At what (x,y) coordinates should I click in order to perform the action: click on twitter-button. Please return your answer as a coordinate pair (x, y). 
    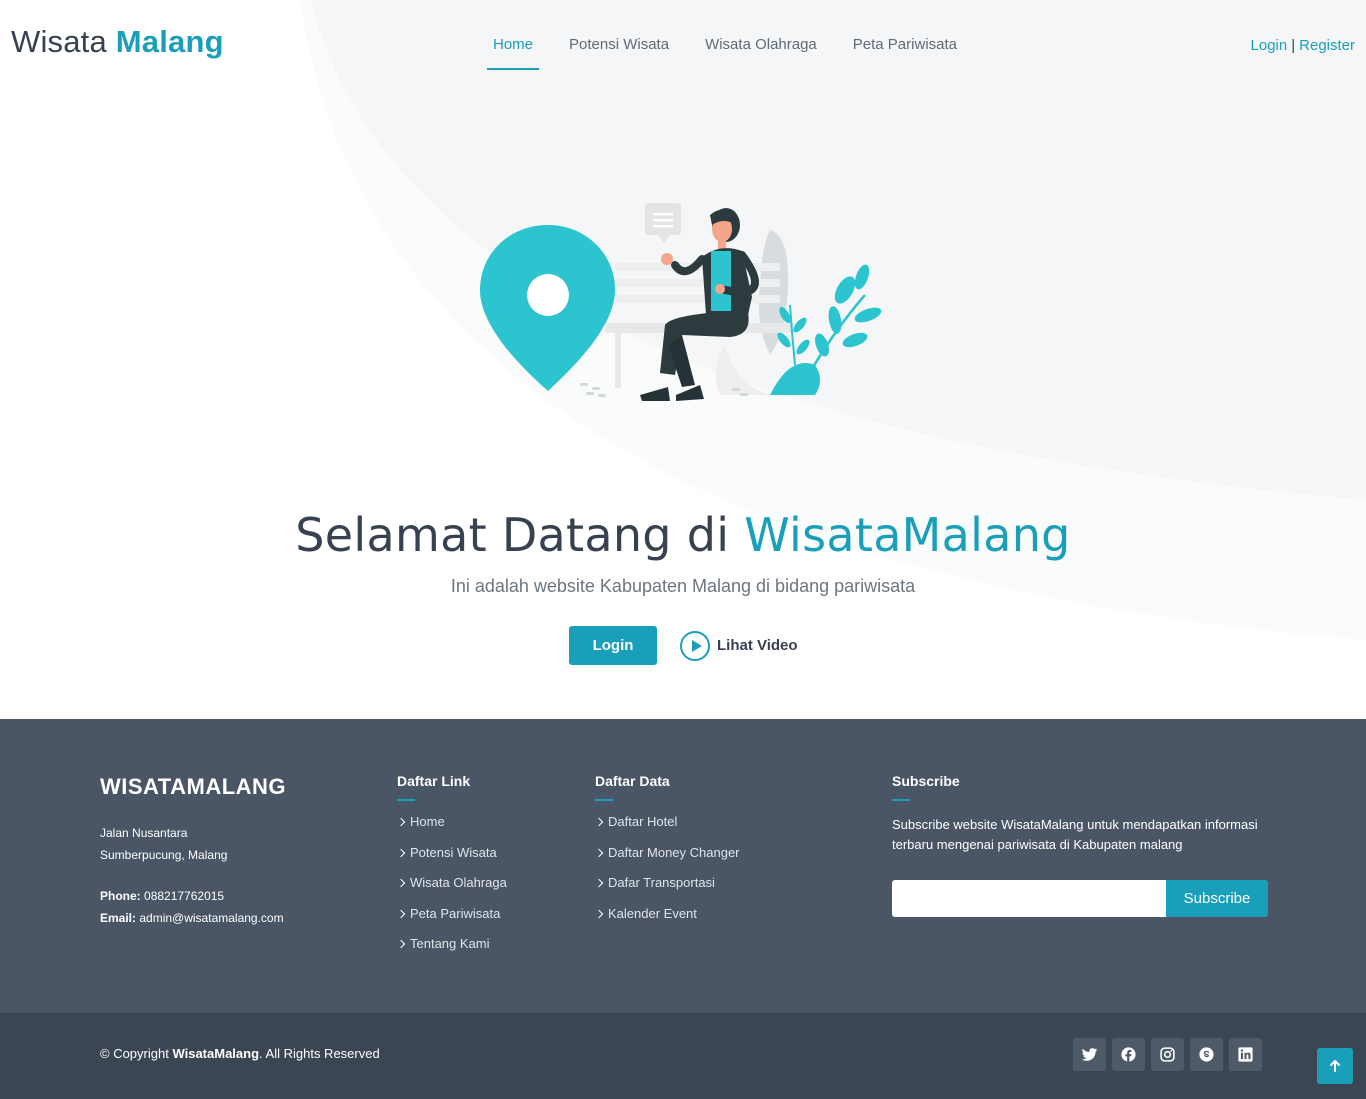
    Looking at the image, I should click on (1089, 1054).